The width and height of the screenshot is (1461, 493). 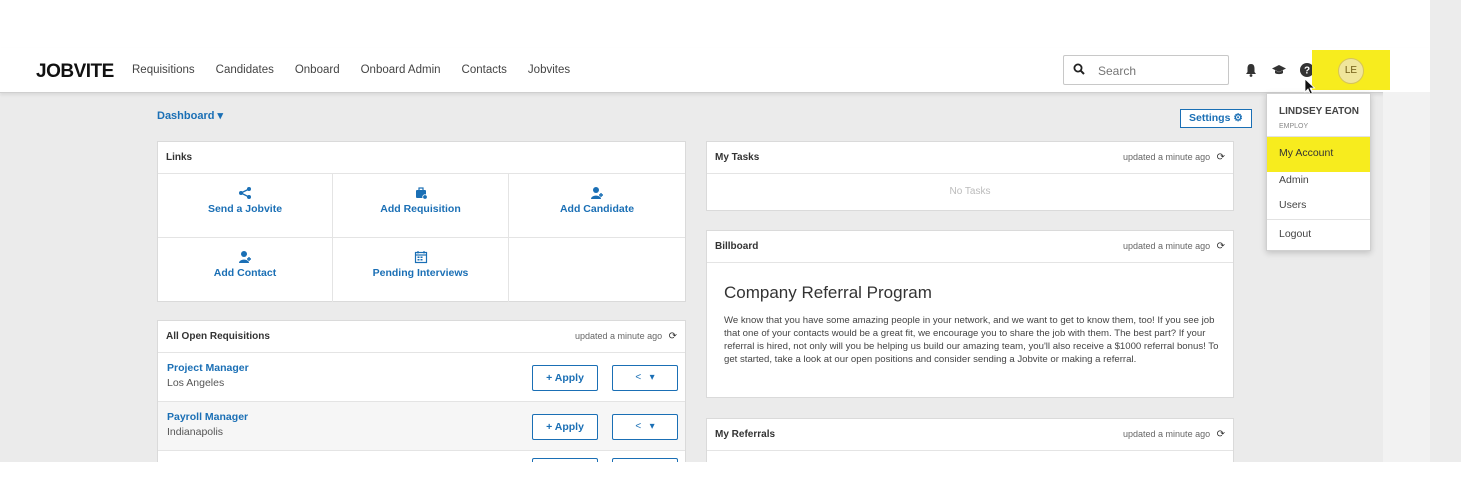 I want to click on user-role: EMPLOY, so click(x=1294, y=126).